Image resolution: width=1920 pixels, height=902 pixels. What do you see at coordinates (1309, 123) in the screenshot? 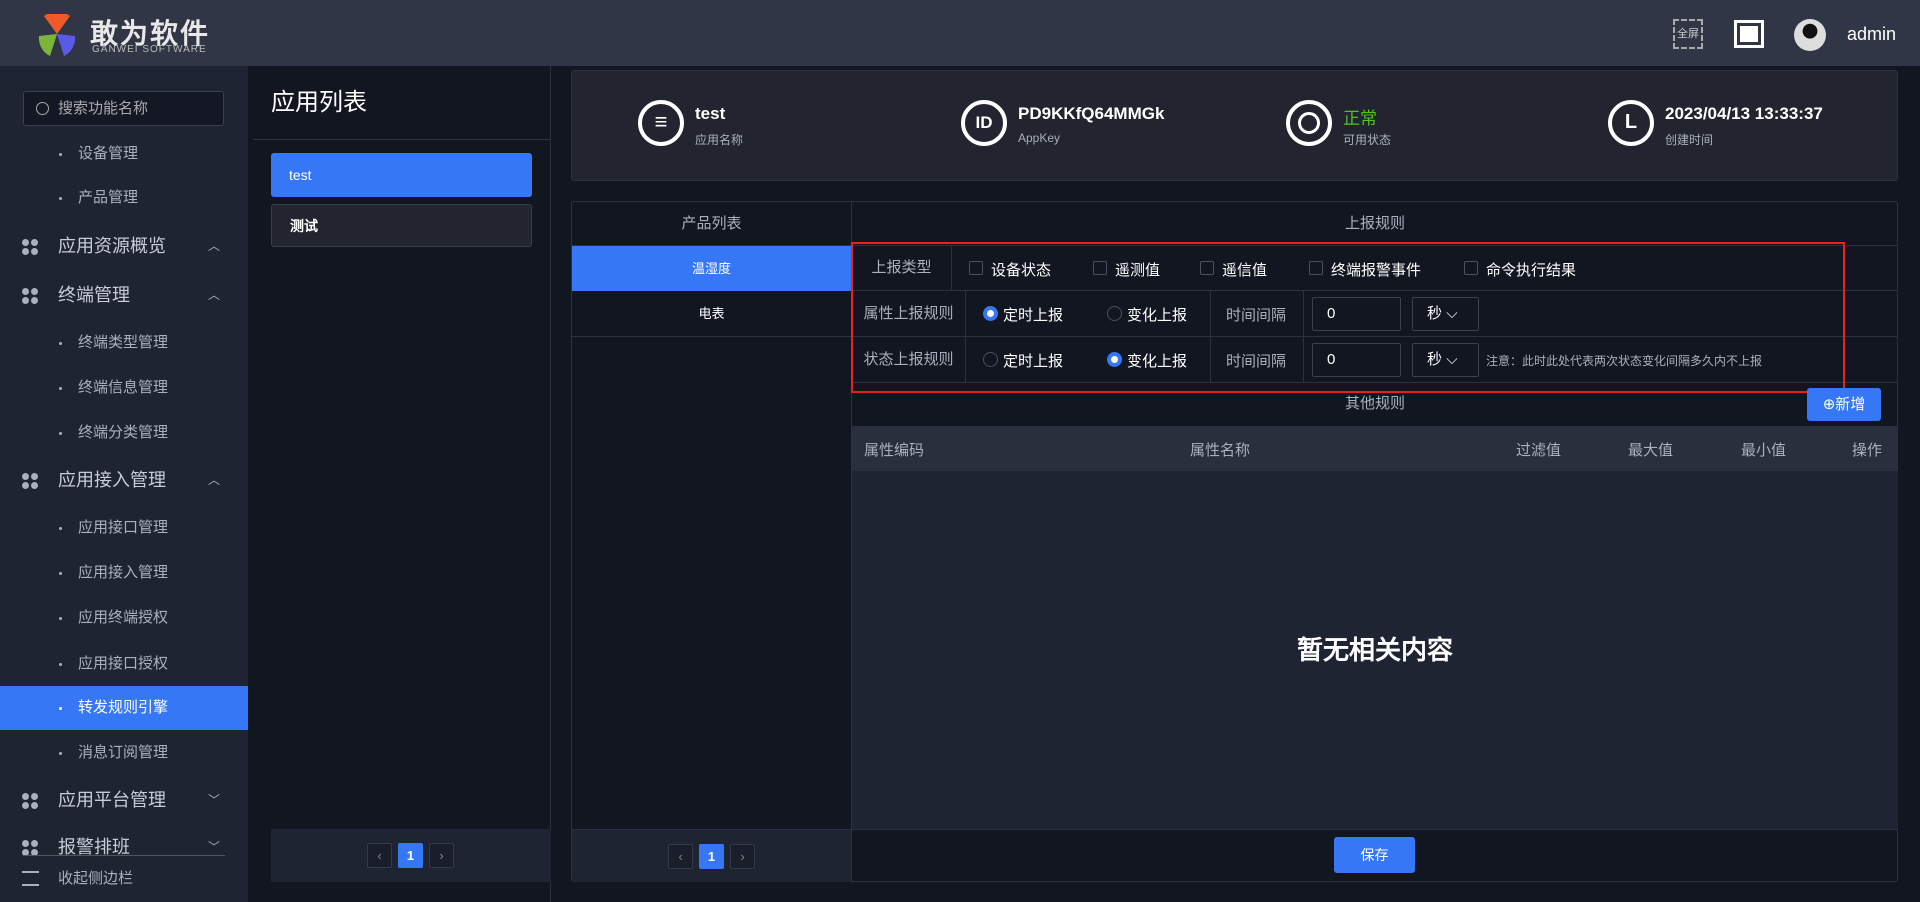
I see `status-icon` at bounding box center [1309, 123].